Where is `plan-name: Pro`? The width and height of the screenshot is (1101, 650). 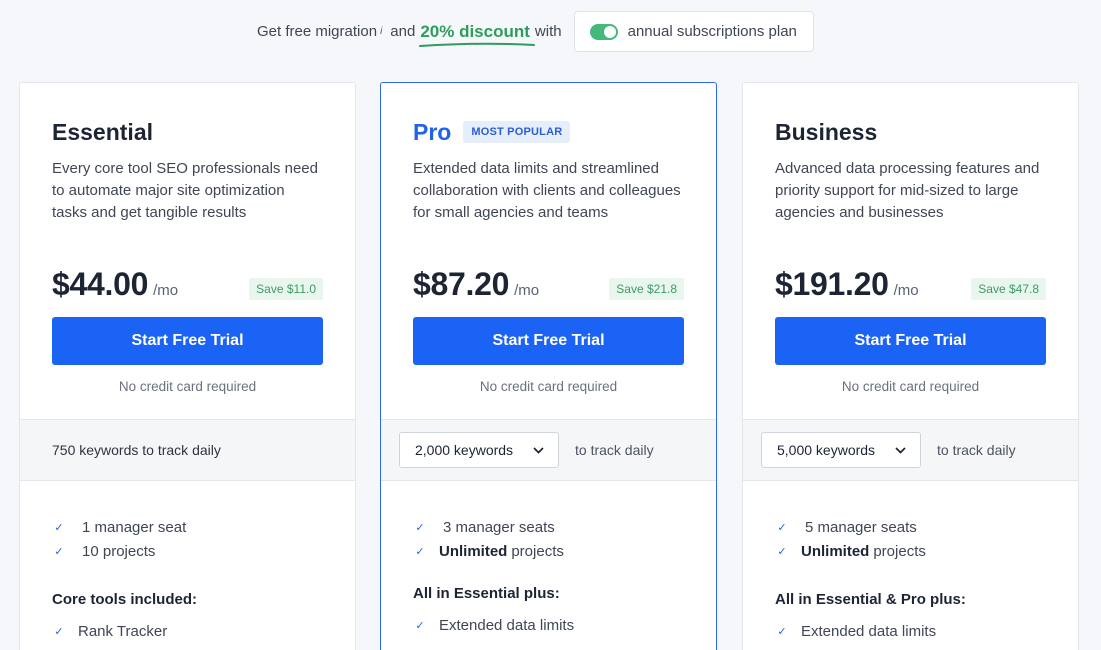 plan-name: Pro is located at coordinates (432, 131).